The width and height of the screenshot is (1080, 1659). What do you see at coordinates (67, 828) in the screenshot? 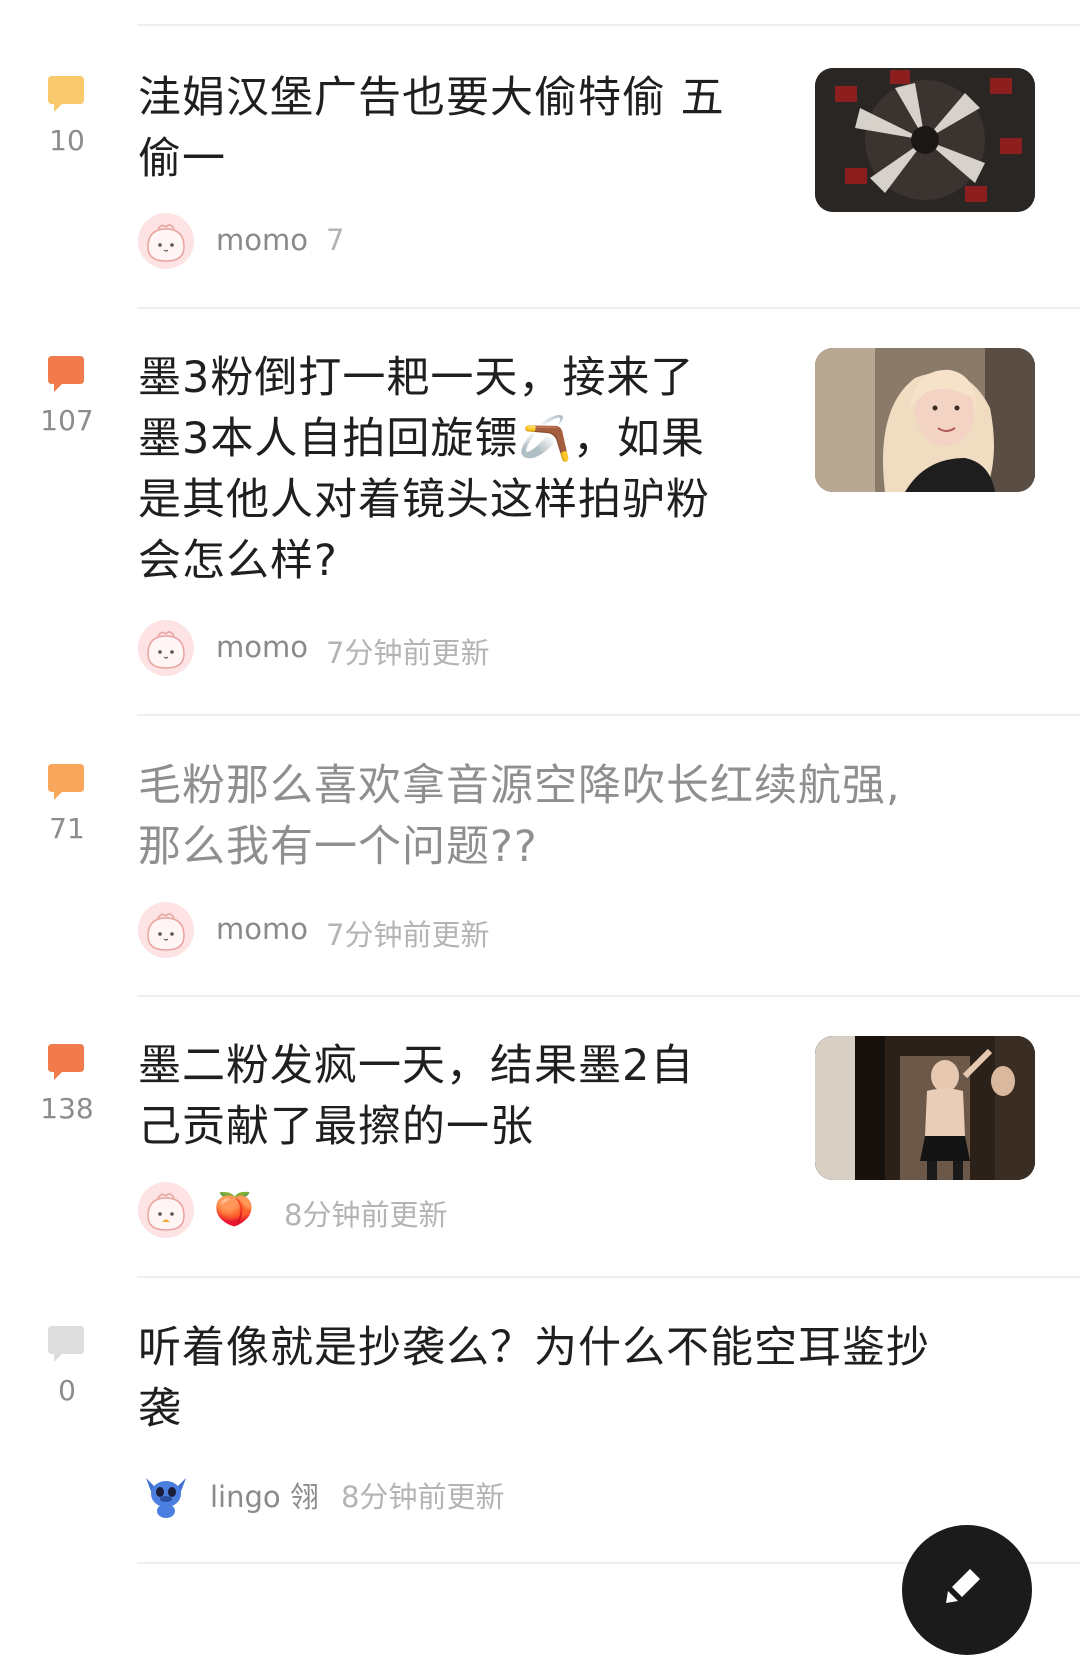
I see `comment-count: 71` at bounding box center [67, 828].